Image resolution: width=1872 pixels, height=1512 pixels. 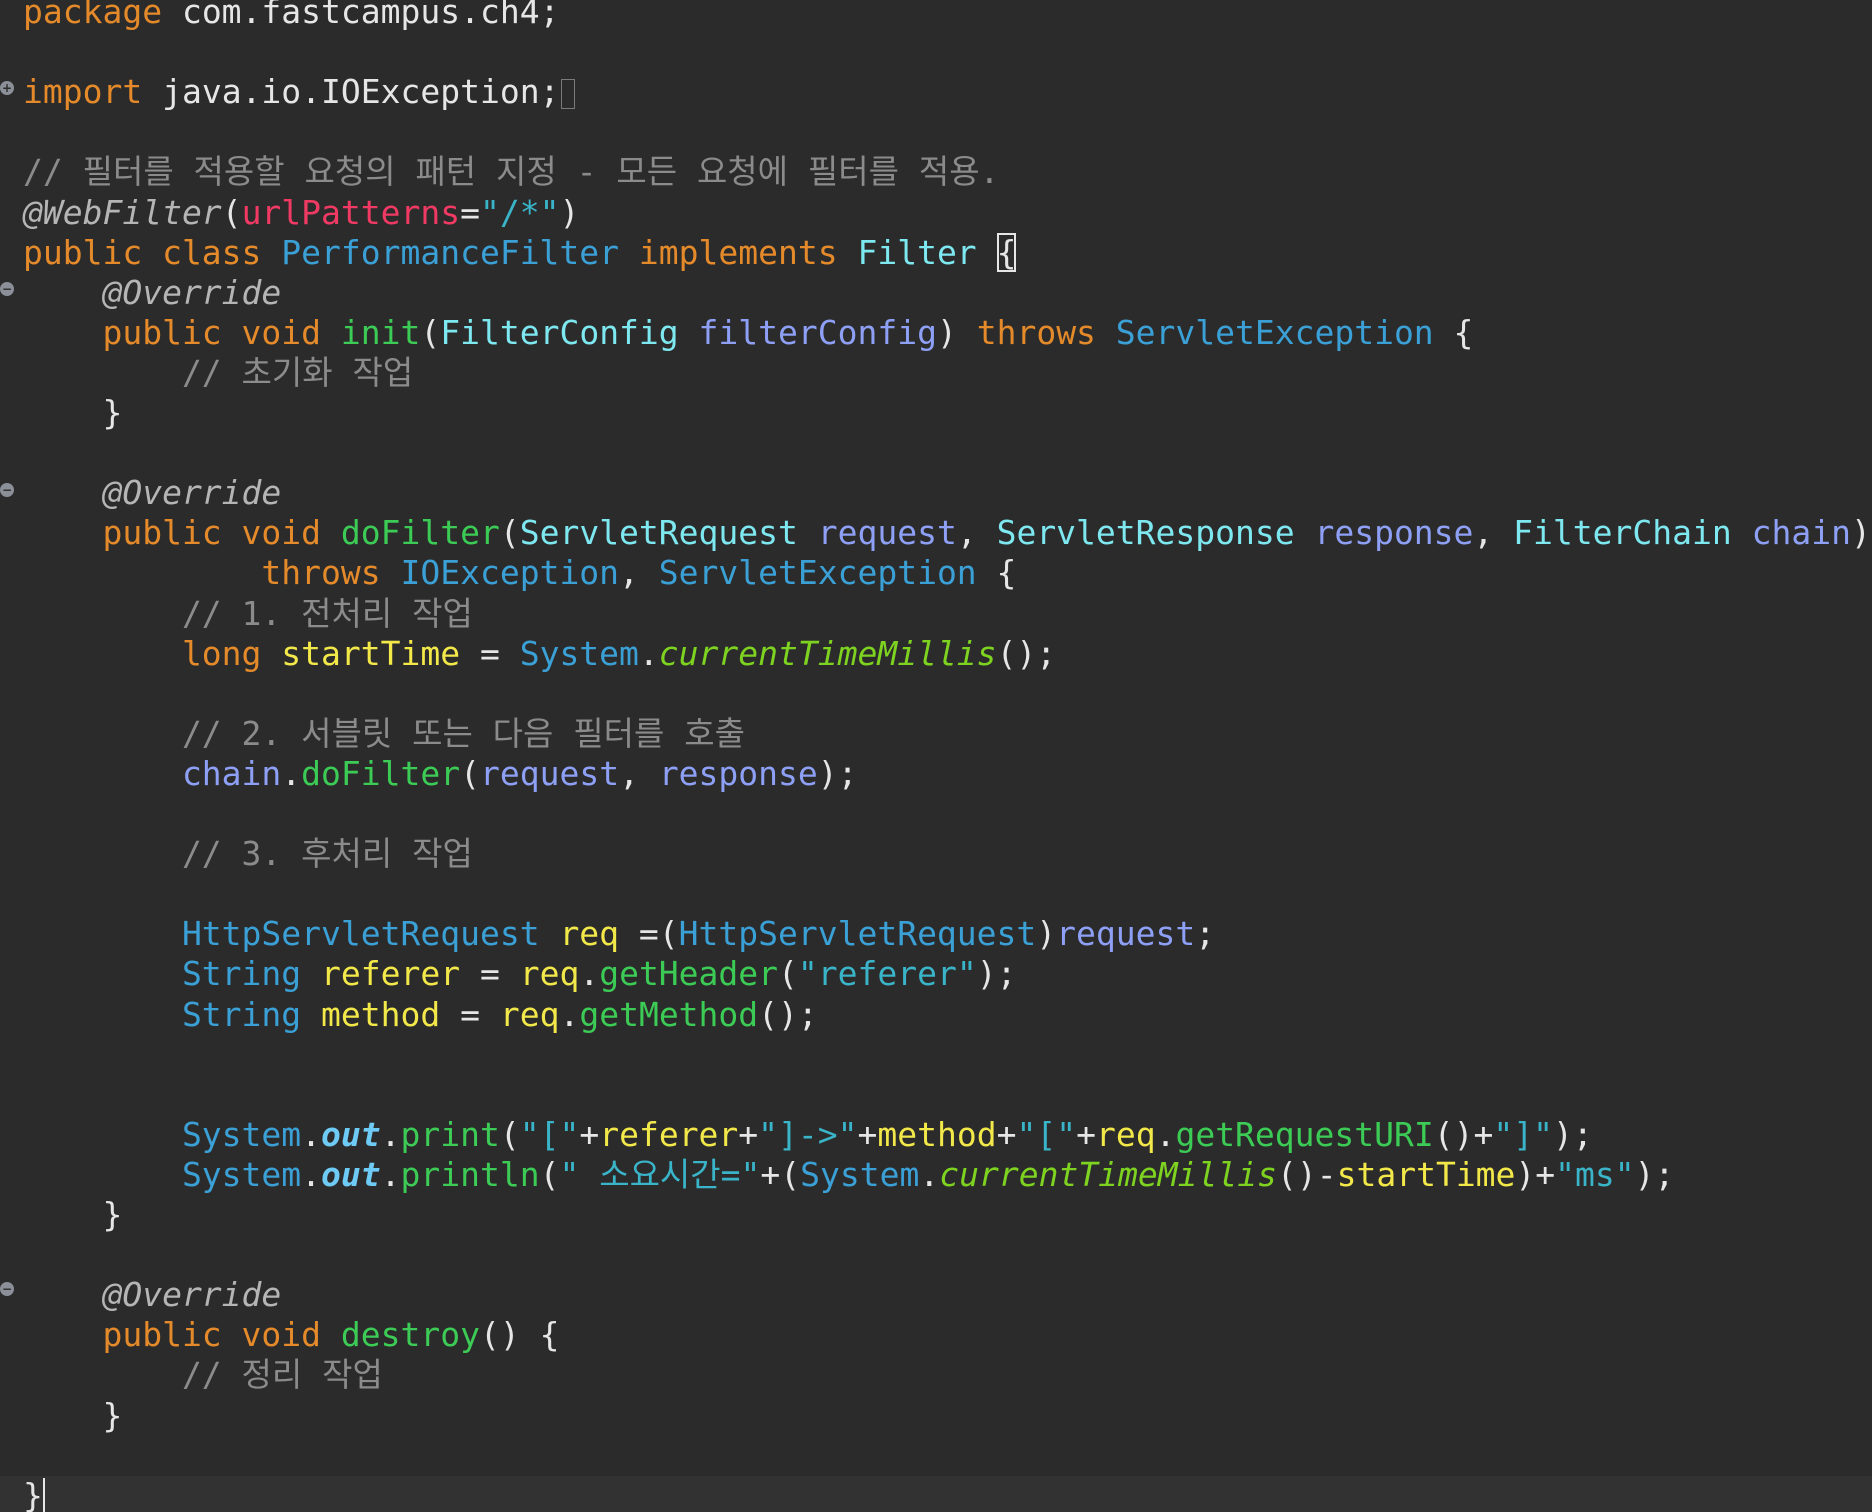 What do you see at coordinates (281, 934) in the screenshot?
I see `code-token: HttpServletRequest` at bounding box center [281, 934].